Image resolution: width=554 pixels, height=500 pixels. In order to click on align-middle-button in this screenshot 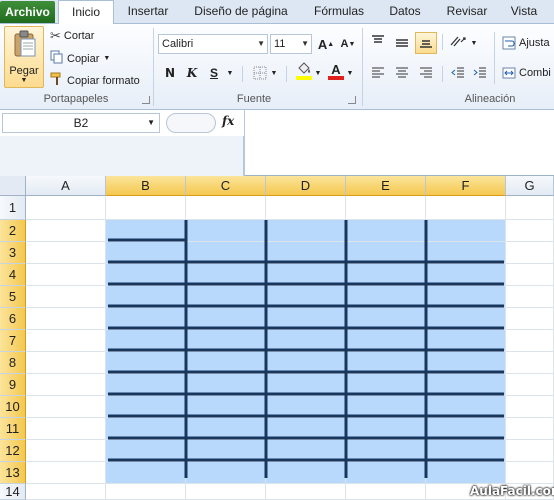, I will do `click(402, 43)`.